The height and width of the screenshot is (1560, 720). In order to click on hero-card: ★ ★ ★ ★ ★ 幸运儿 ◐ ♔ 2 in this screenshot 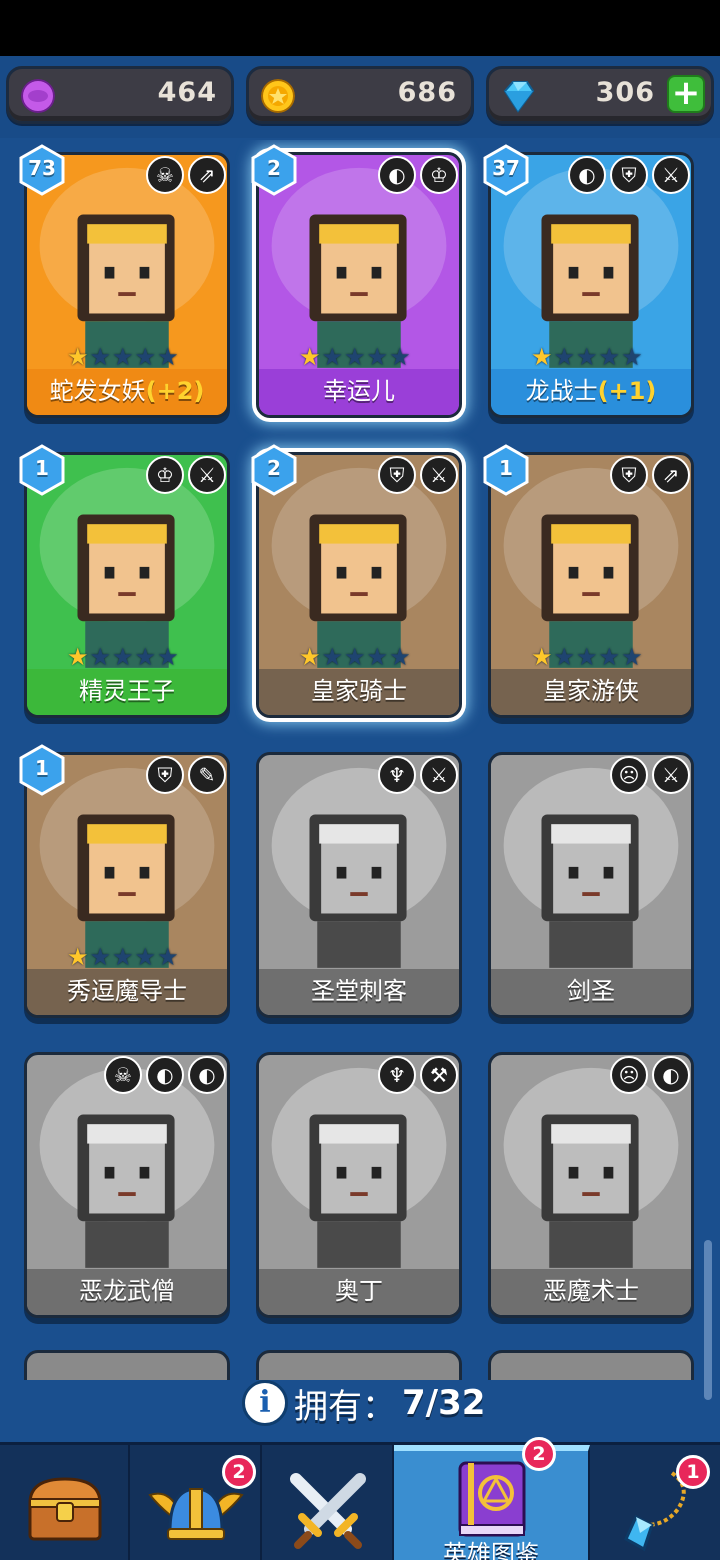, I will do `click(356, 281)`.